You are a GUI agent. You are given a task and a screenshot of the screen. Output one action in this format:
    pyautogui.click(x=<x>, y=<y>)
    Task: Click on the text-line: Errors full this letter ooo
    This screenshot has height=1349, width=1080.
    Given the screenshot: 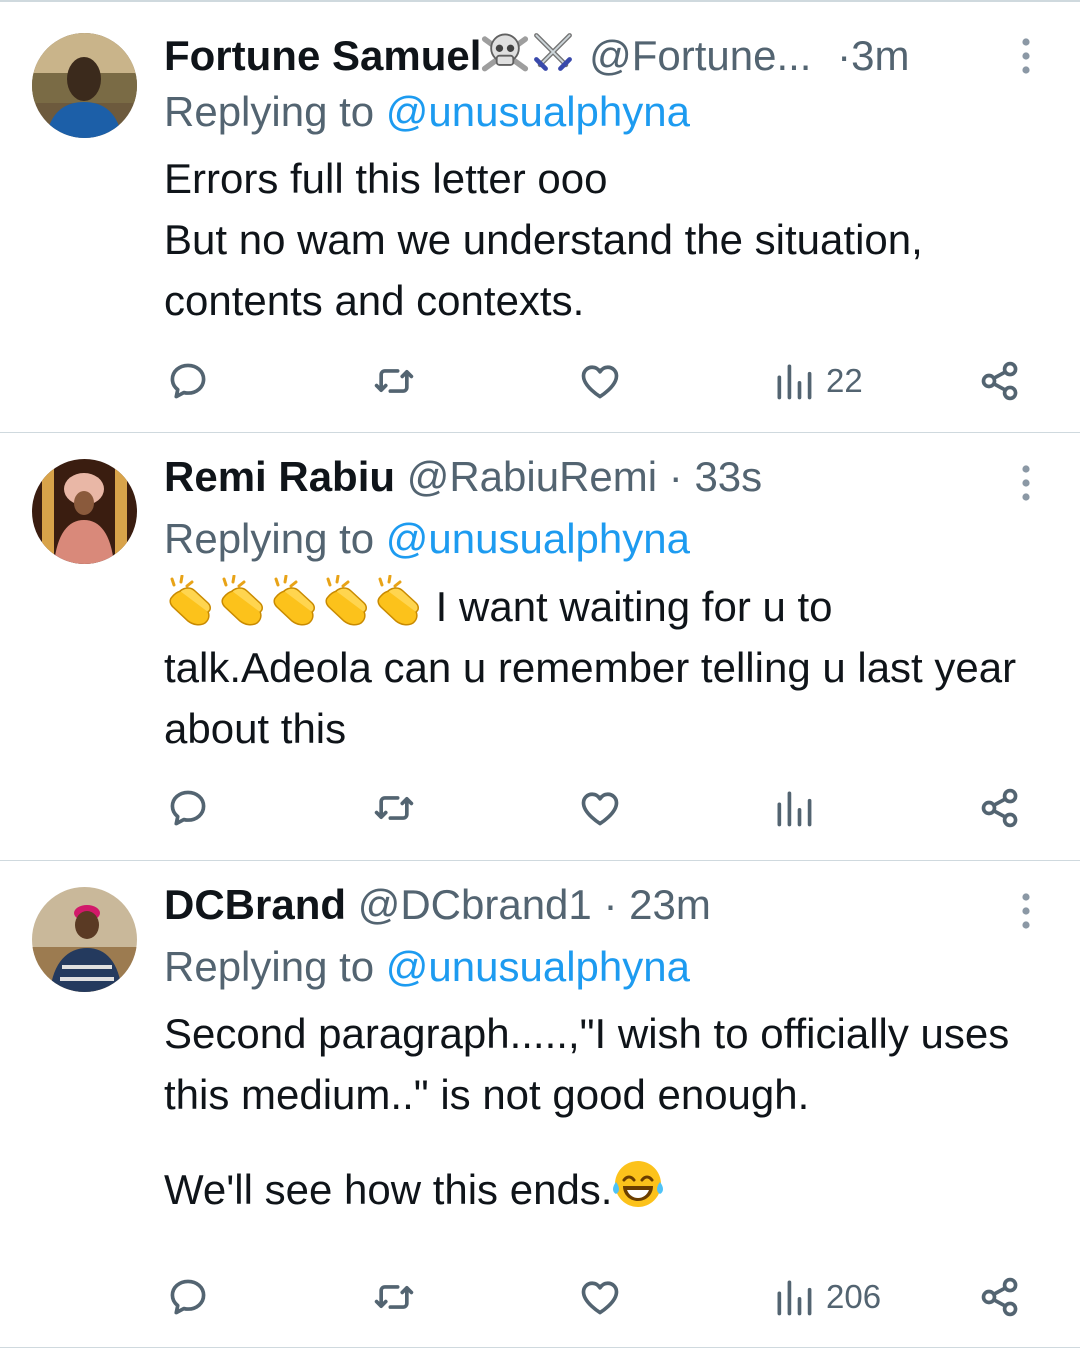 What is the action you would take?
    pyautogui.click(x=386, y=178)
    